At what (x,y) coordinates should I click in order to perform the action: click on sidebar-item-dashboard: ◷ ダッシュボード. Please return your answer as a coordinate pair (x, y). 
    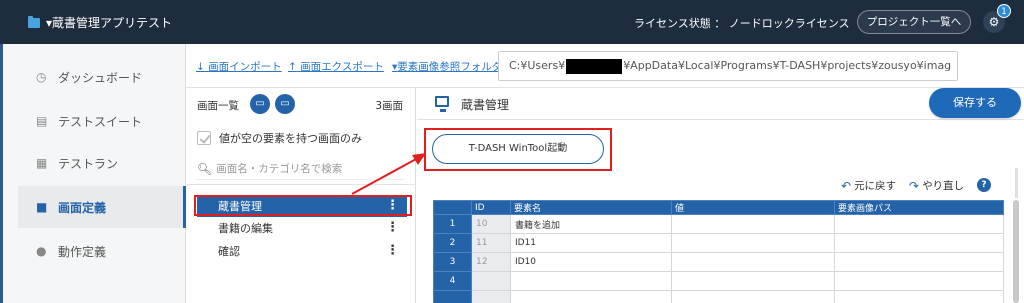
    Looking at the image, I should click on (102, 77).